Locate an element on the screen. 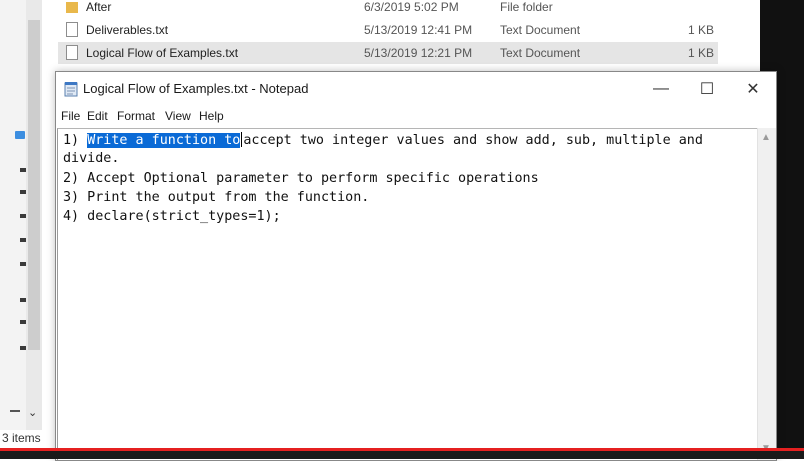 Image resolution: width=804 pixels, height=461 pixels. chevron-down-icon: ⌄ is located at coordinates (32, 412).